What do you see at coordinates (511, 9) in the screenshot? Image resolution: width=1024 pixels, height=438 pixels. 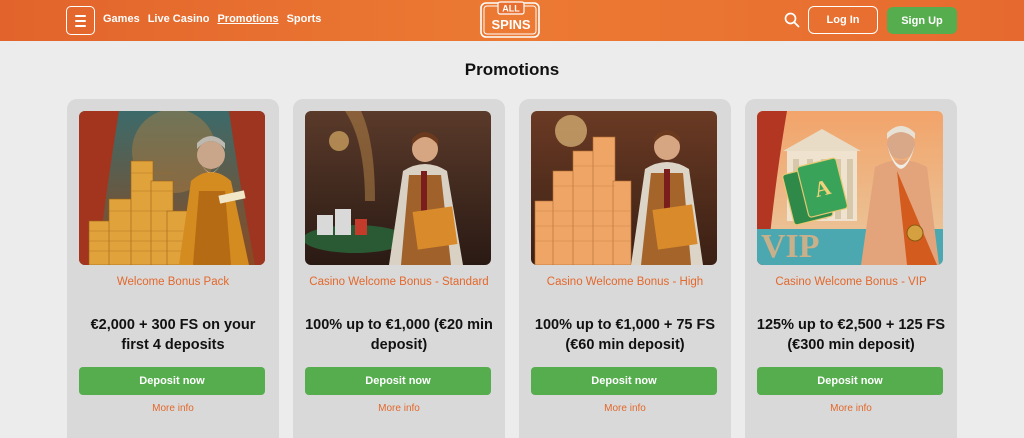 I see `logo-text-top: ALL` at bounding box center [511, 9].